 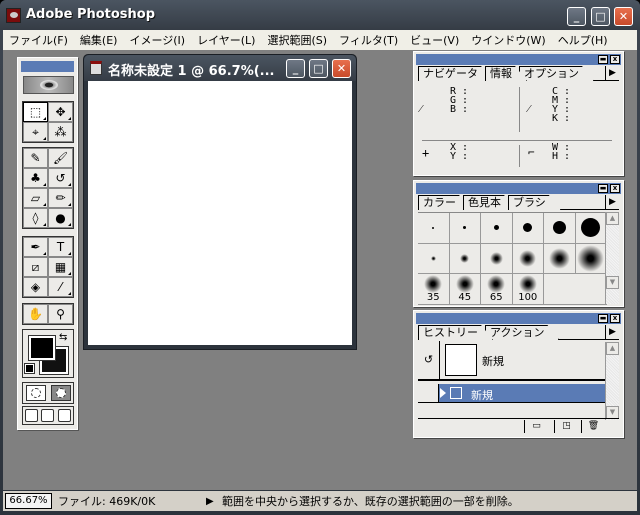 What do you see at coordinates (35, 112) in the screenshot?
I see `marquee-tool: ⬚` at bounding box center [35, 112].